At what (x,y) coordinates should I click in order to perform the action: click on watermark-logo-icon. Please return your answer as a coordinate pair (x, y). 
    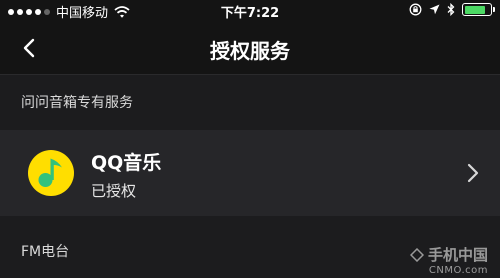
    Looking at the image, I should click on (416, 254).